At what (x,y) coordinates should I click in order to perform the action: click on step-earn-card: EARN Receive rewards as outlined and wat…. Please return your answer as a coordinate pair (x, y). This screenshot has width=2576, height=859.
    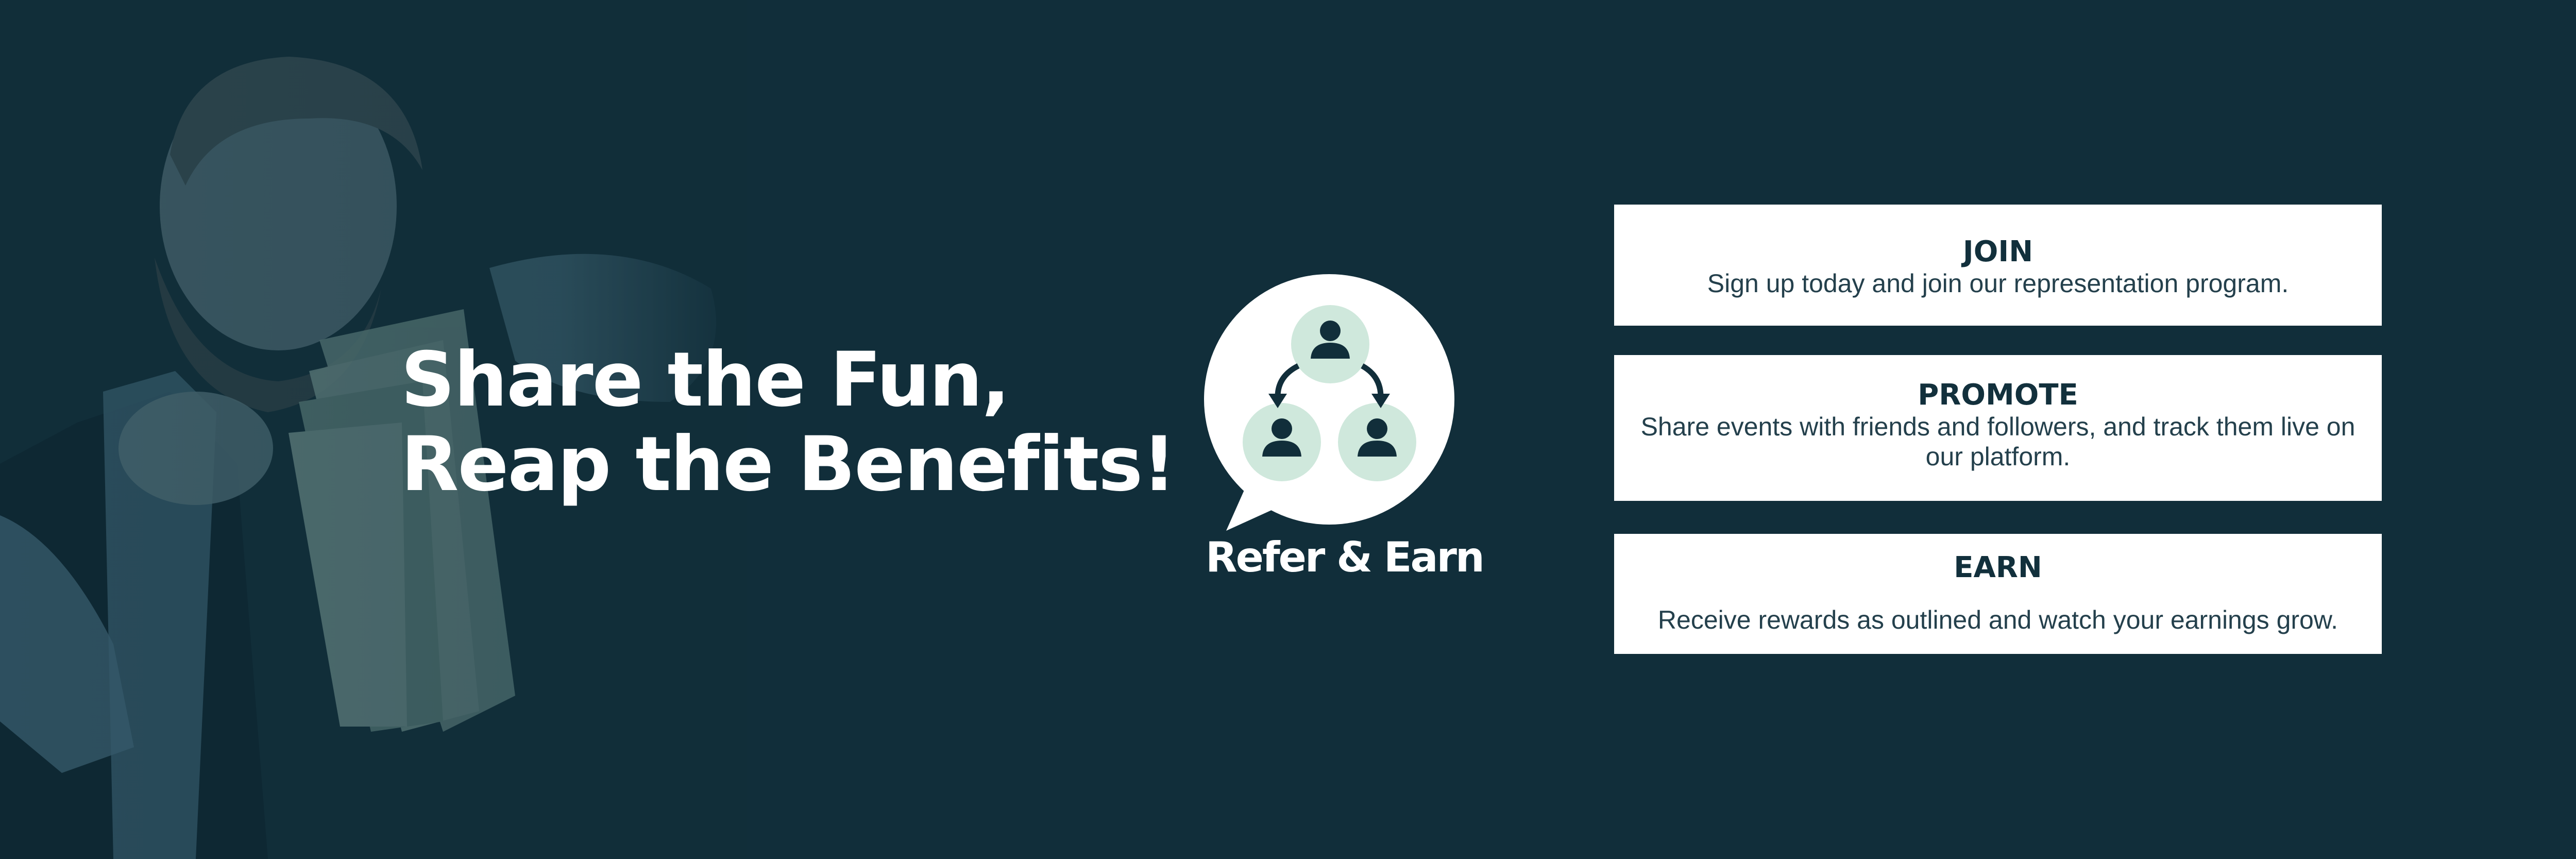
    Looking at the image, I should click on (1998, 594).